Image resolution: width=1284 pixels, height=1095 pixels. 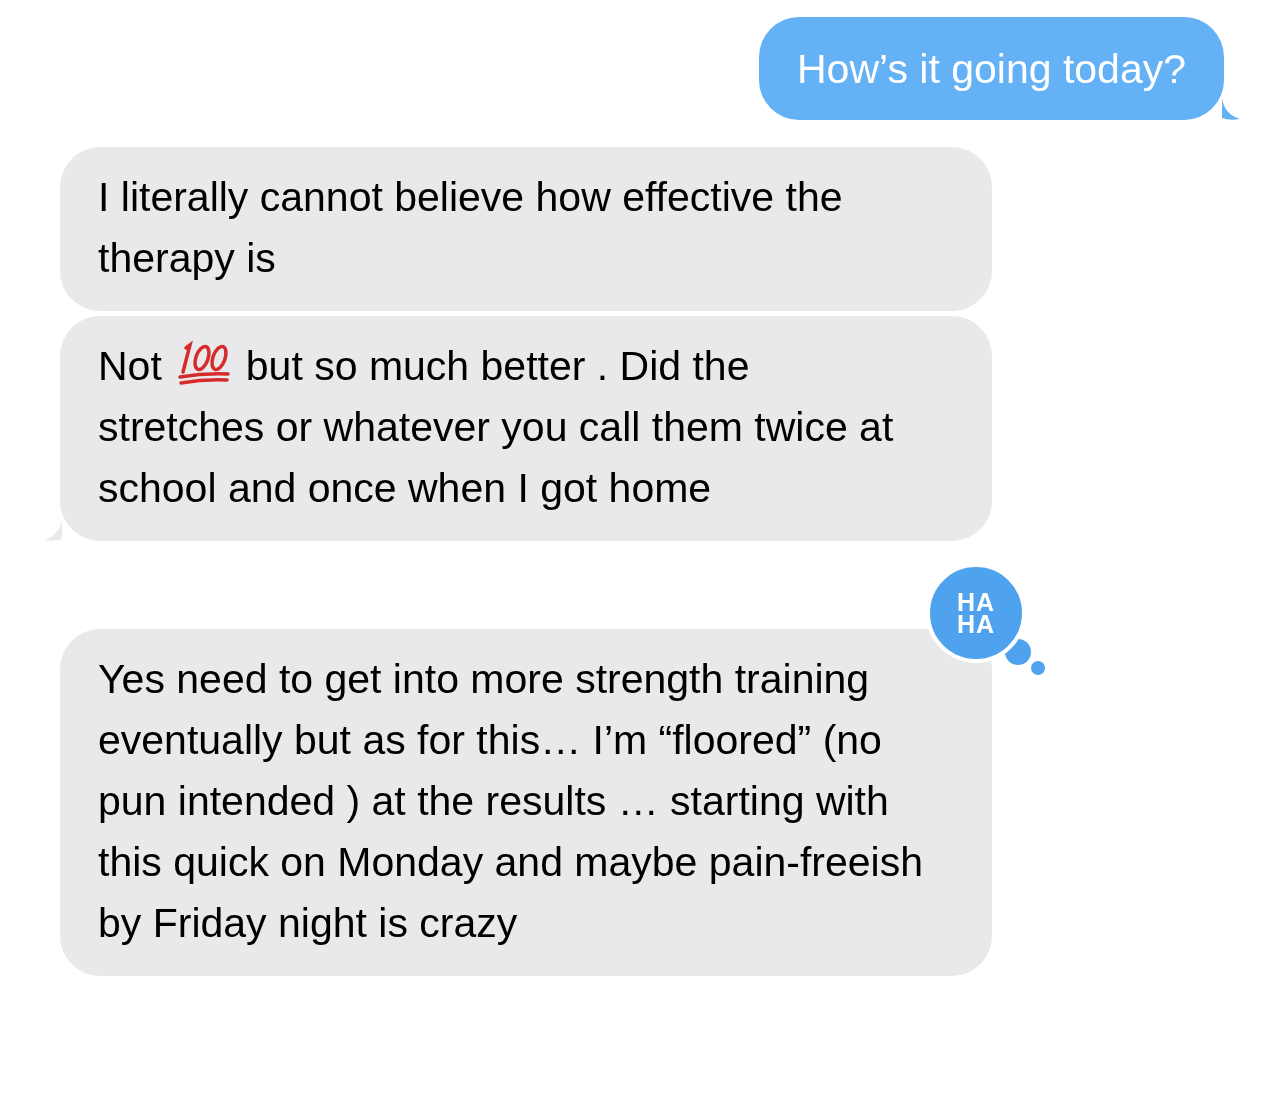 I want to click on message-text: Not, so click(x=130, y=366).